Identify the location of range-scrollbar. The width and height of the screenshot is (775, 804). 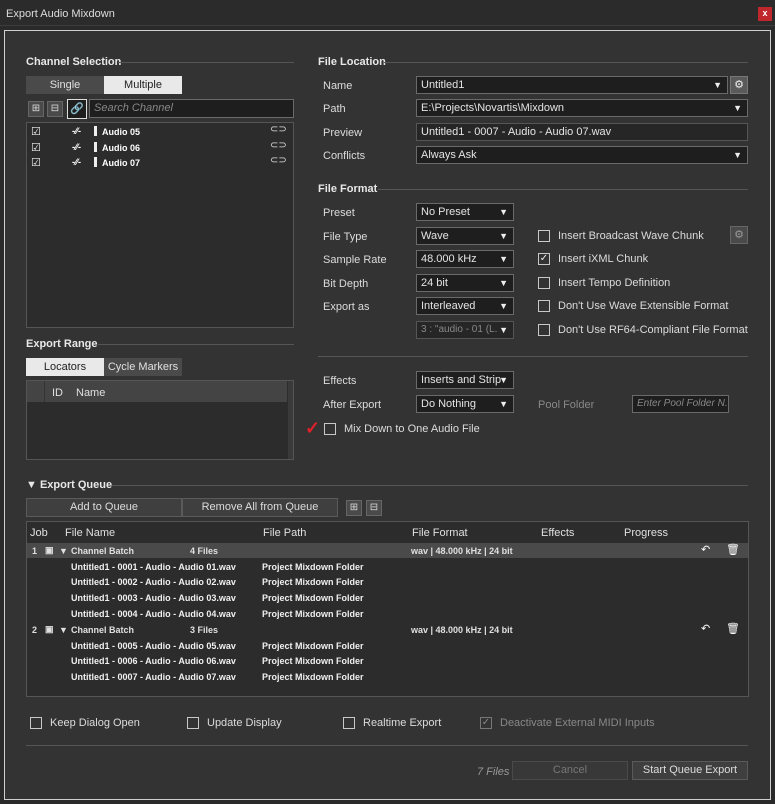
(290, 420).